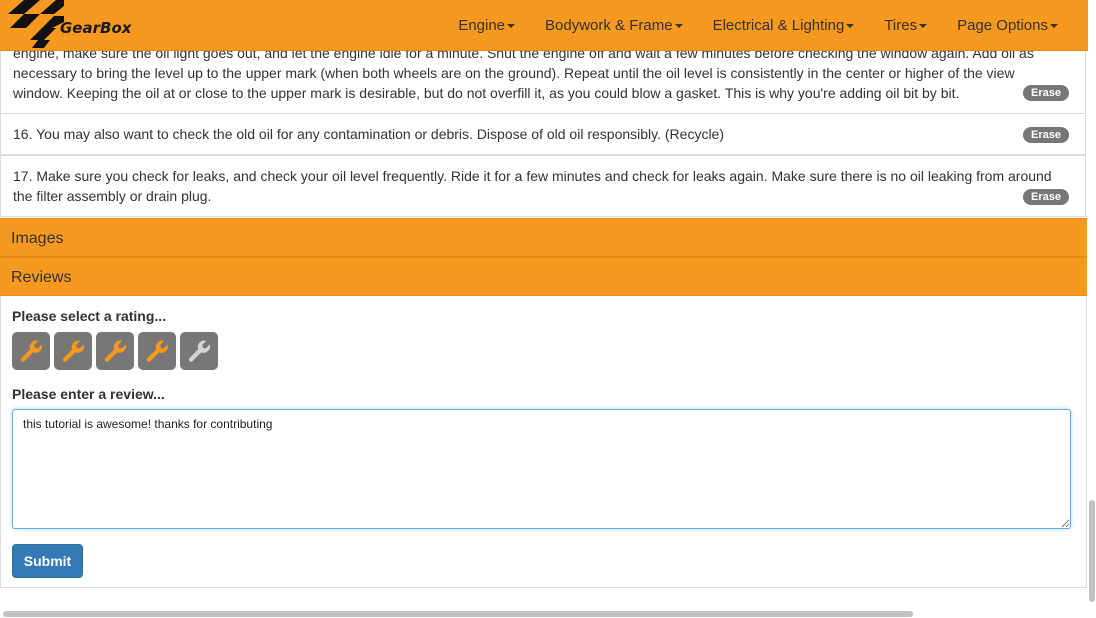 Image resolution: width=1096 pixels, height=618 pixels. What do you see at coordinates (609, 25) in the screenshot?
I see `nav-bodywork-frame-label: Bodywork & Frame` at bounding box center [609, 25].